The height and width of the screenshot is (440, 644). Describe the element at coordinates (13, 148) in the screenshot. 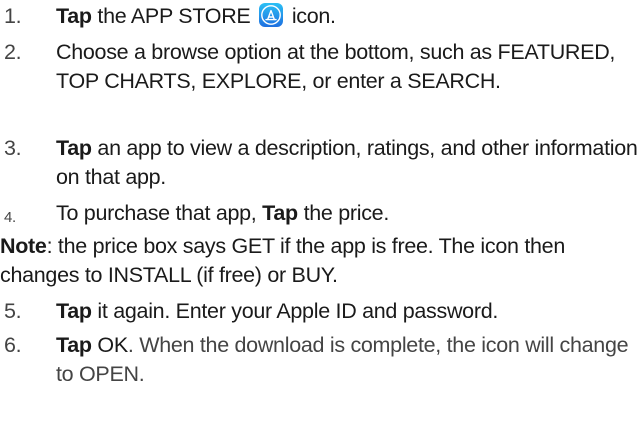

I see `step-number: 3.` at that location.